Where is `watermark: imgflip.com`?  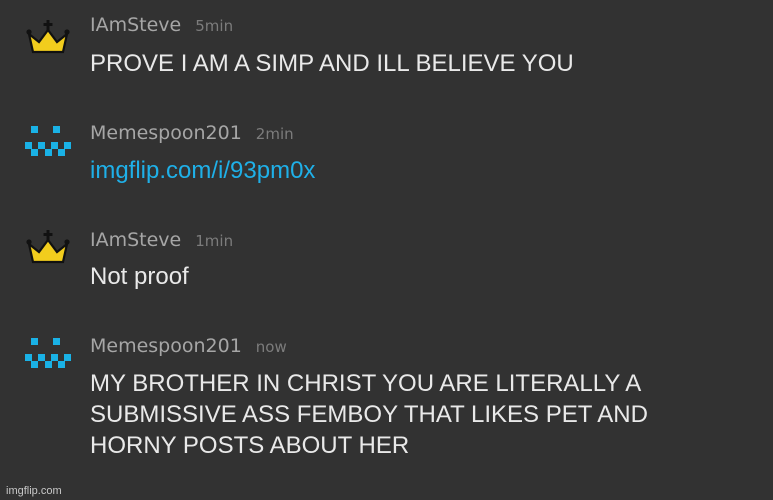
watermark: imgflip.com is located at coordinates (34, 491).